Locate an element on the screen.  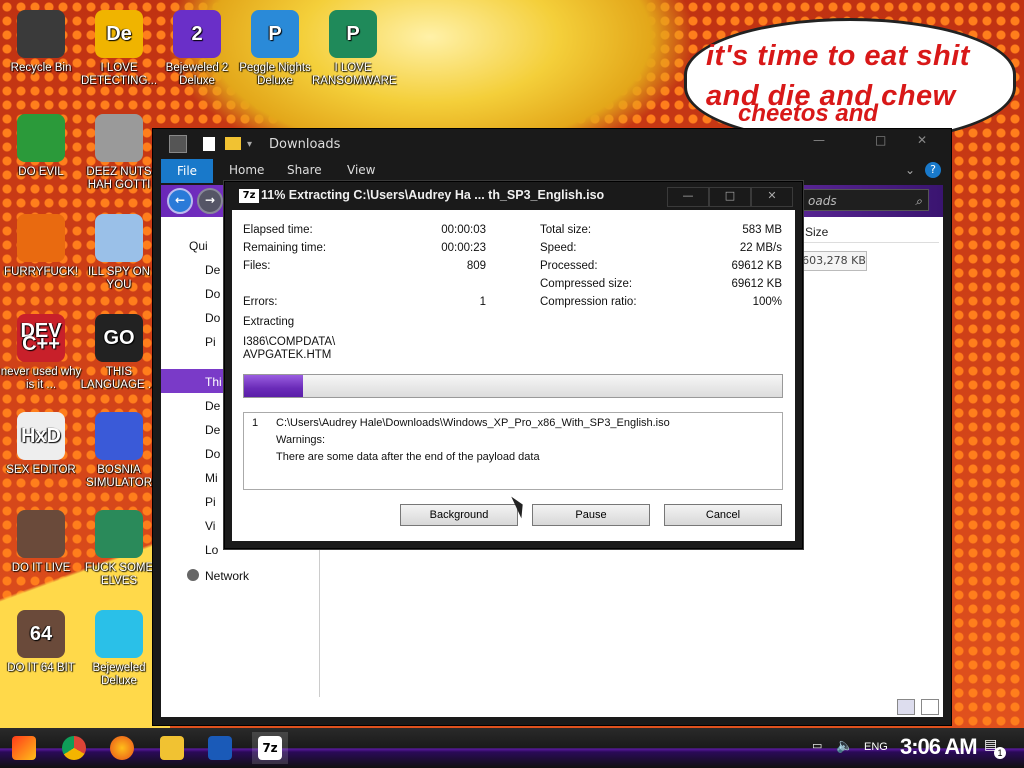
forward-button: → is located at coordinates (210, 201).